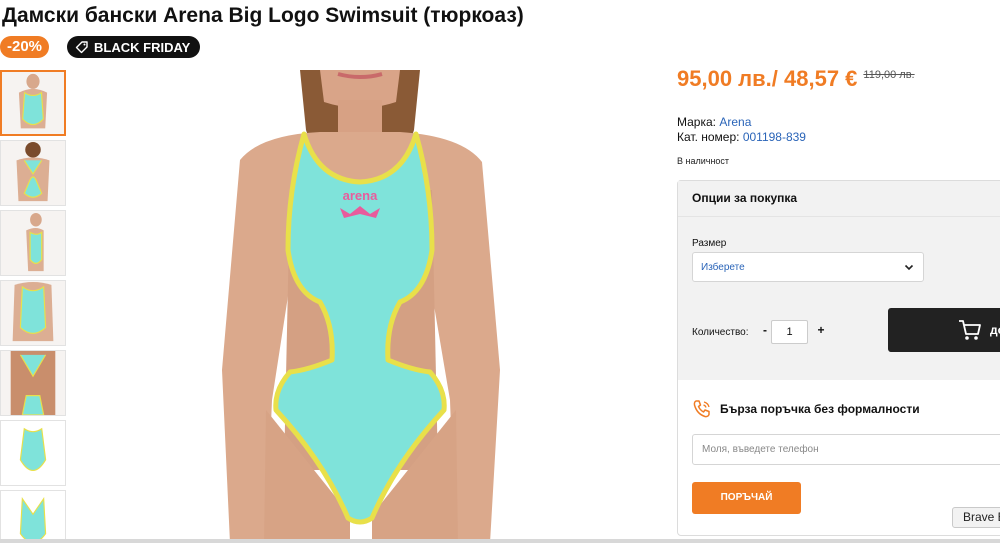 The height and width of the screenshot is (543, 1000). Describe the element at coordinates (723, 267) in the screenshot. I see `size-selected-value: Изберете` at that location.